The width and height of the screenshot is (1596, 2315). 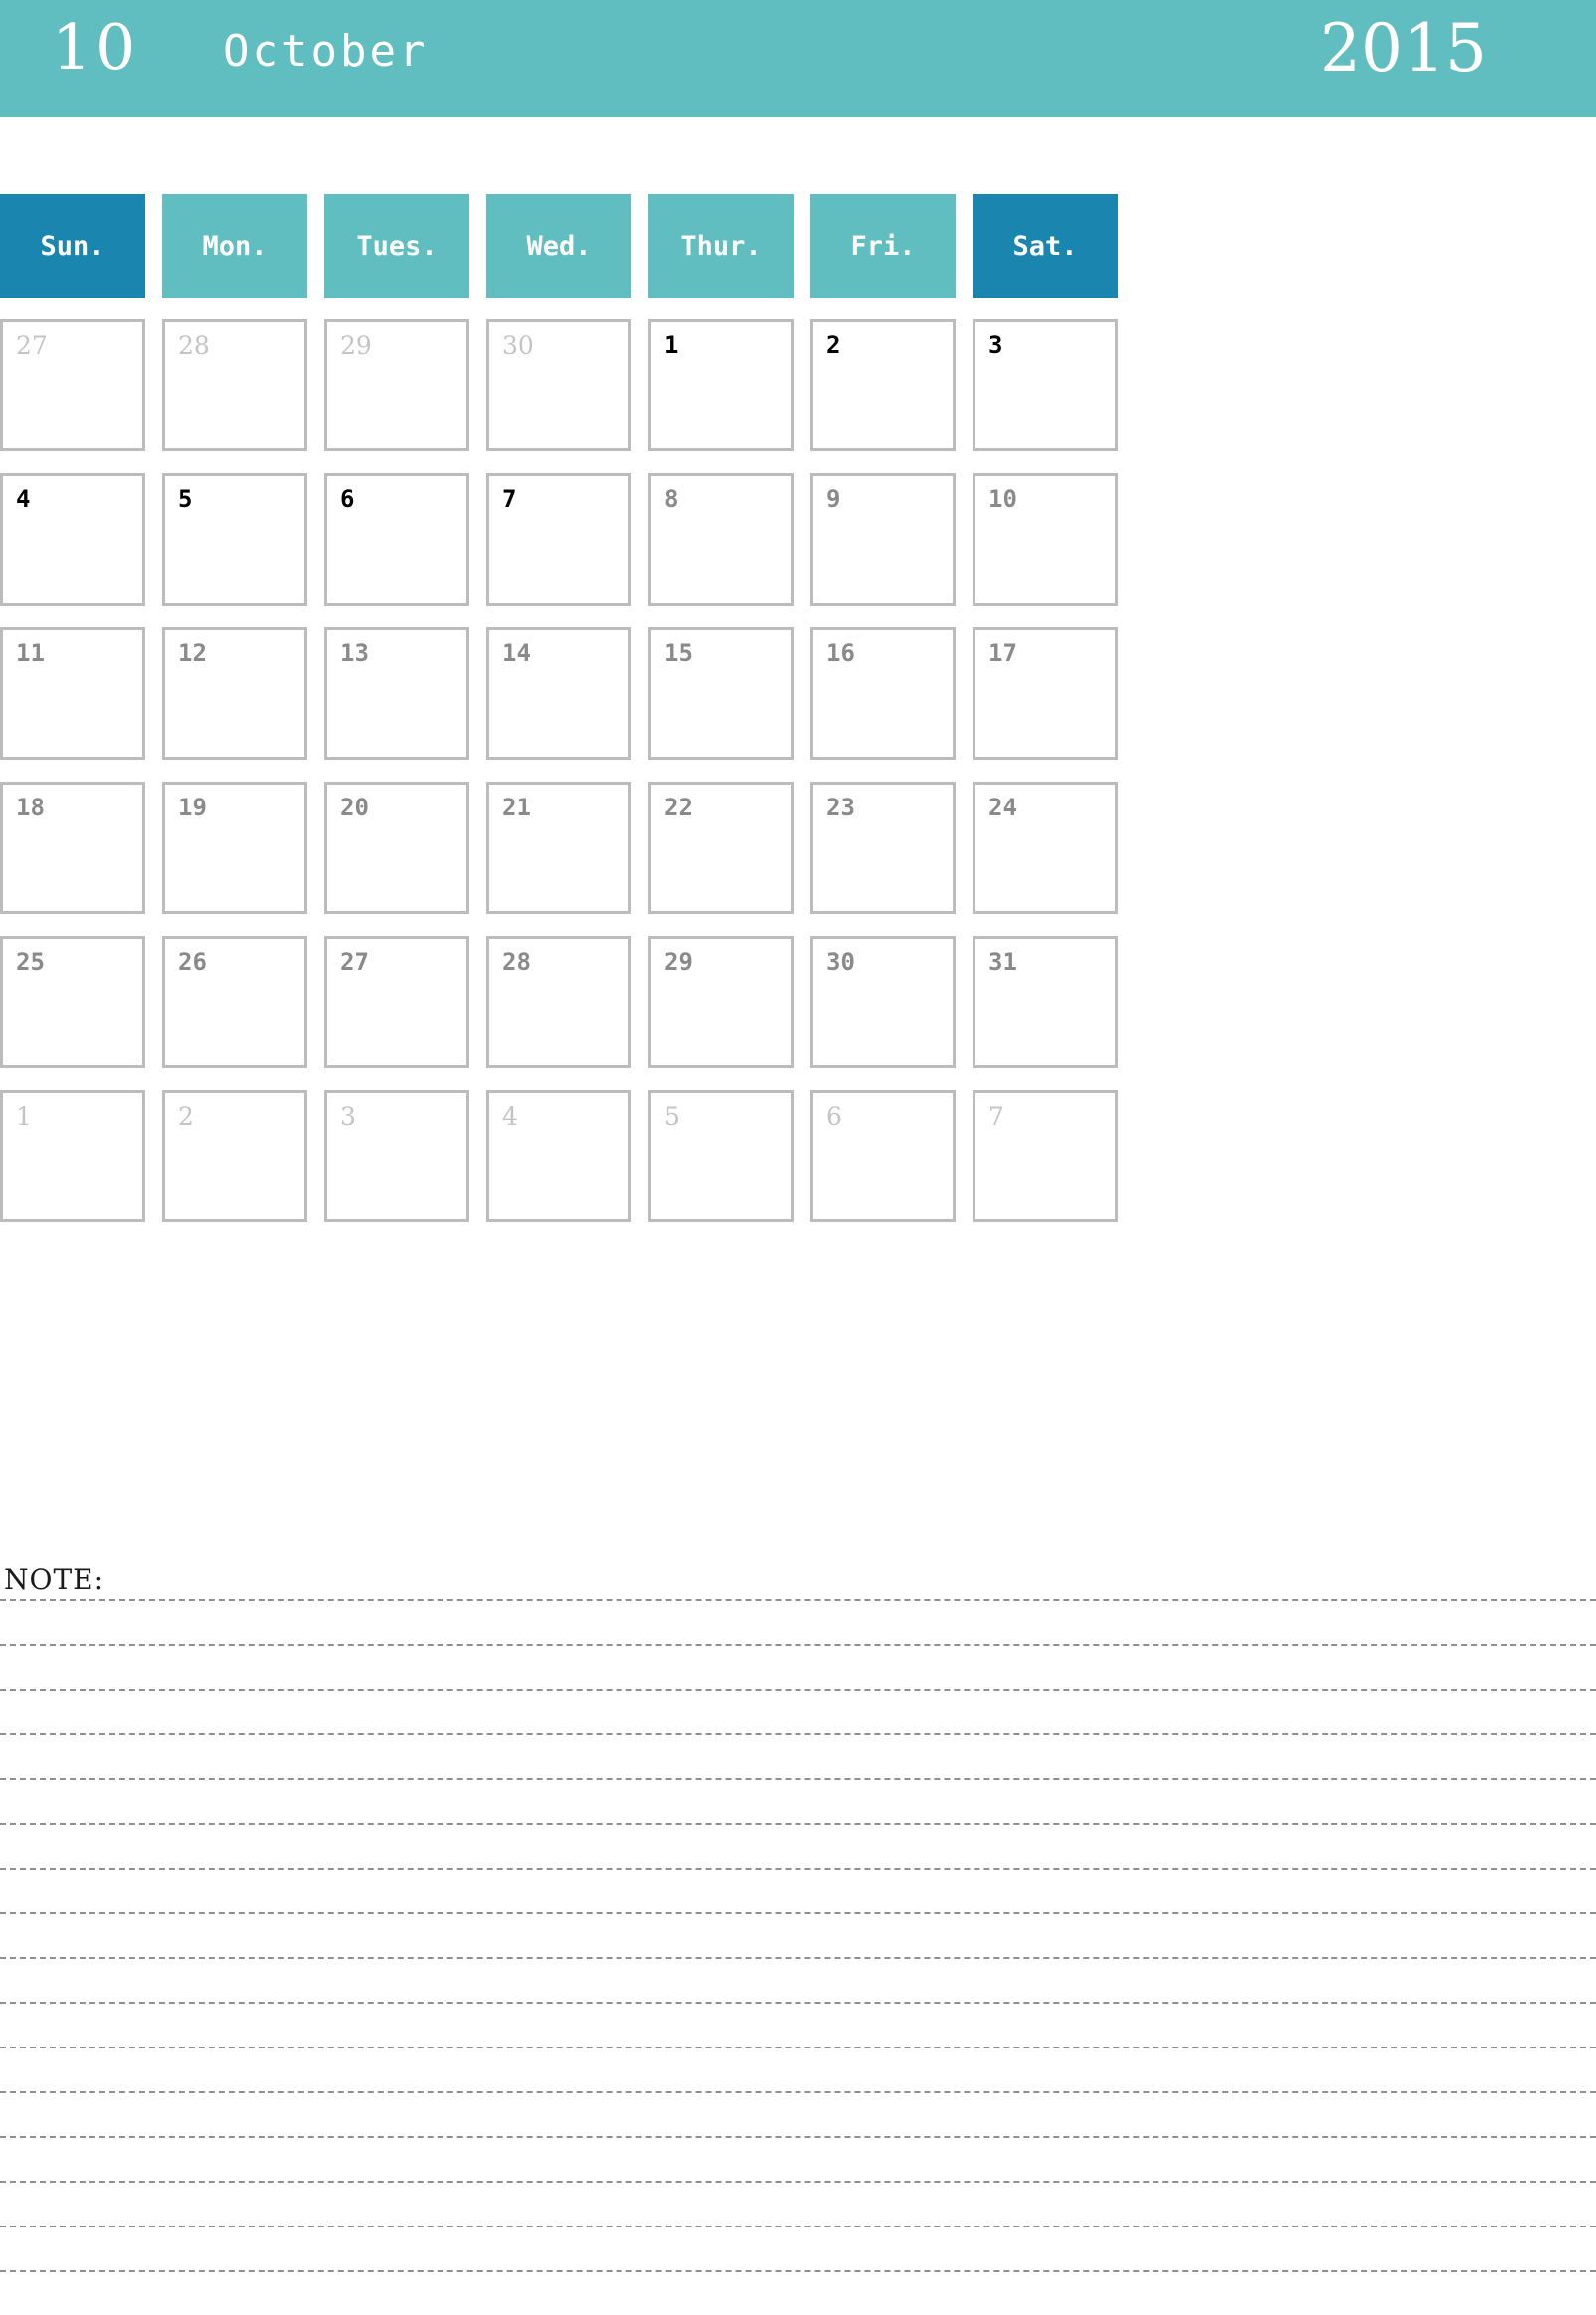 I want to click on weekday-header-sun: Sun., so click(x=73, y=246).